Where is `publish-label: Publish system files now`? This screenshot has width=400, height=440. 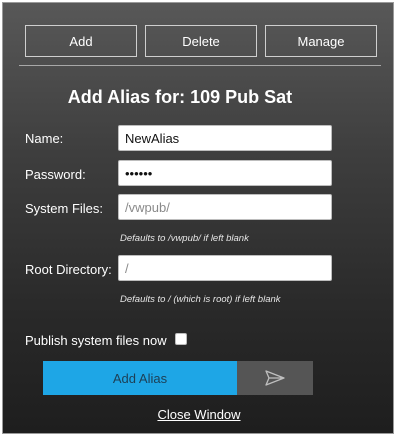
publish-label: Publish system files now is located at coordinates (96, 340).